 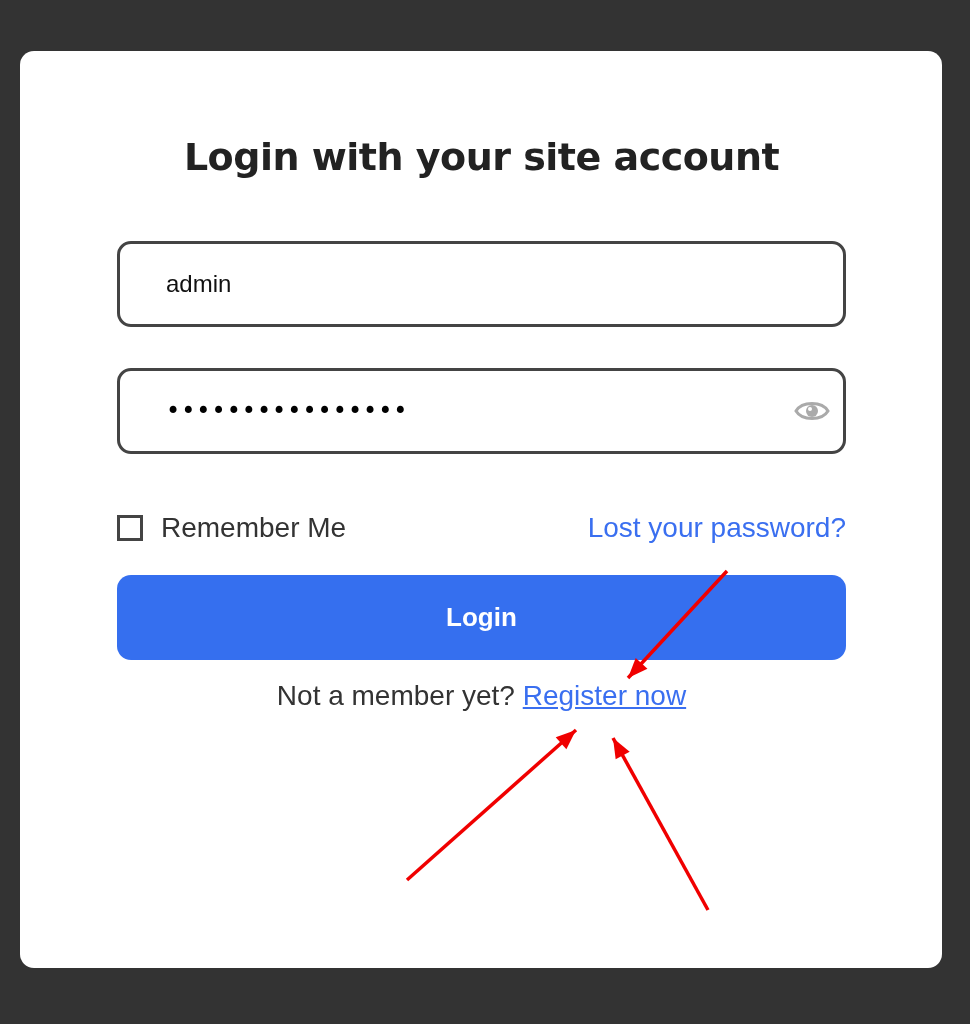 What do you see at coordinates (481, 411) in the screenshot?
I see `password-field: ••••••••••••••••` at bounding box center [481, 411].